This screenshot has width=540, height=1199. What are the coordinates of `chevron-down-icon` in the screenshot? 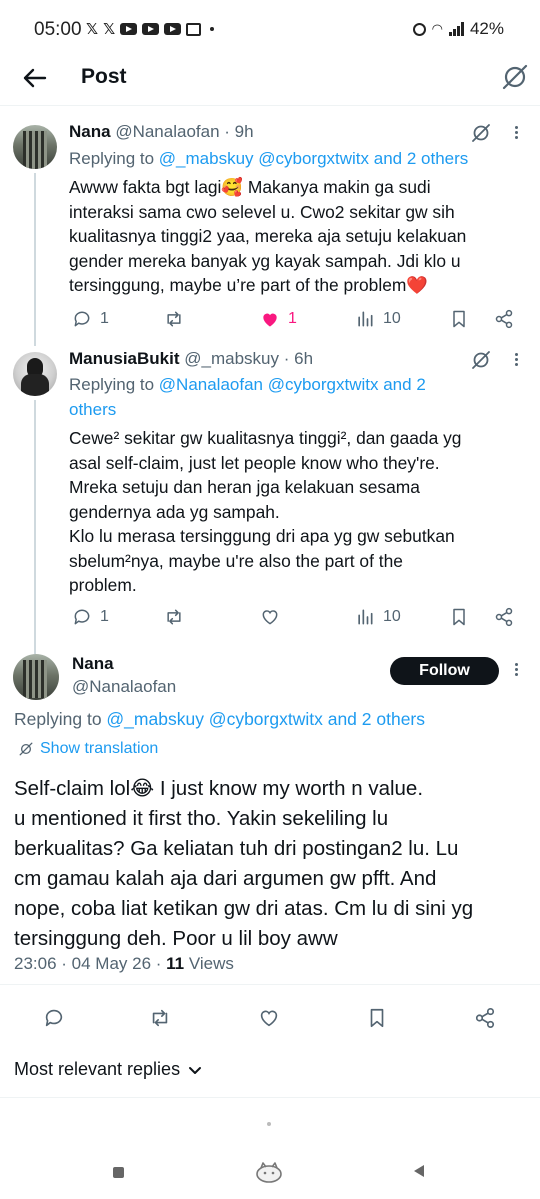 It's located at (195, 1070).